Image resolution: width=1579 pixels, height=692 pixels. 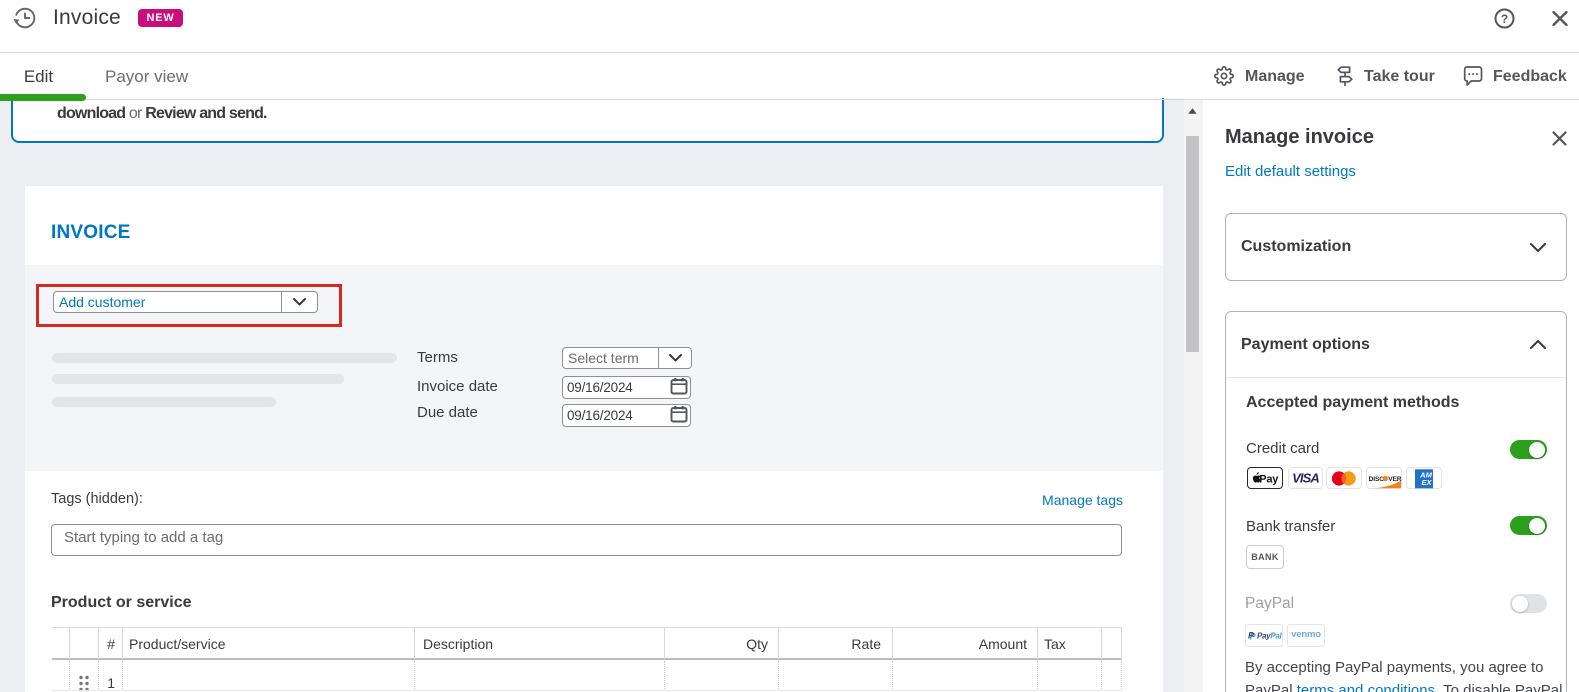 I want to click on svg-text: Pay, so click(x=1269, y=480).